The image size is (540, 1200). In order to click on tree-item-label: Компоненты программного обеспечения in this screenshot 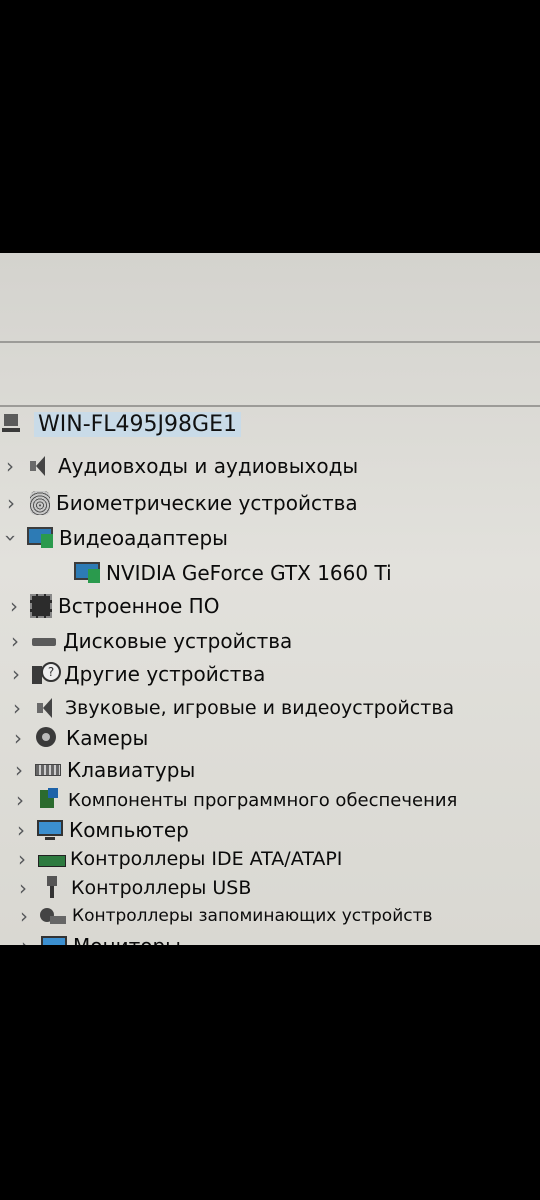, I will do `click(263, 800)`.